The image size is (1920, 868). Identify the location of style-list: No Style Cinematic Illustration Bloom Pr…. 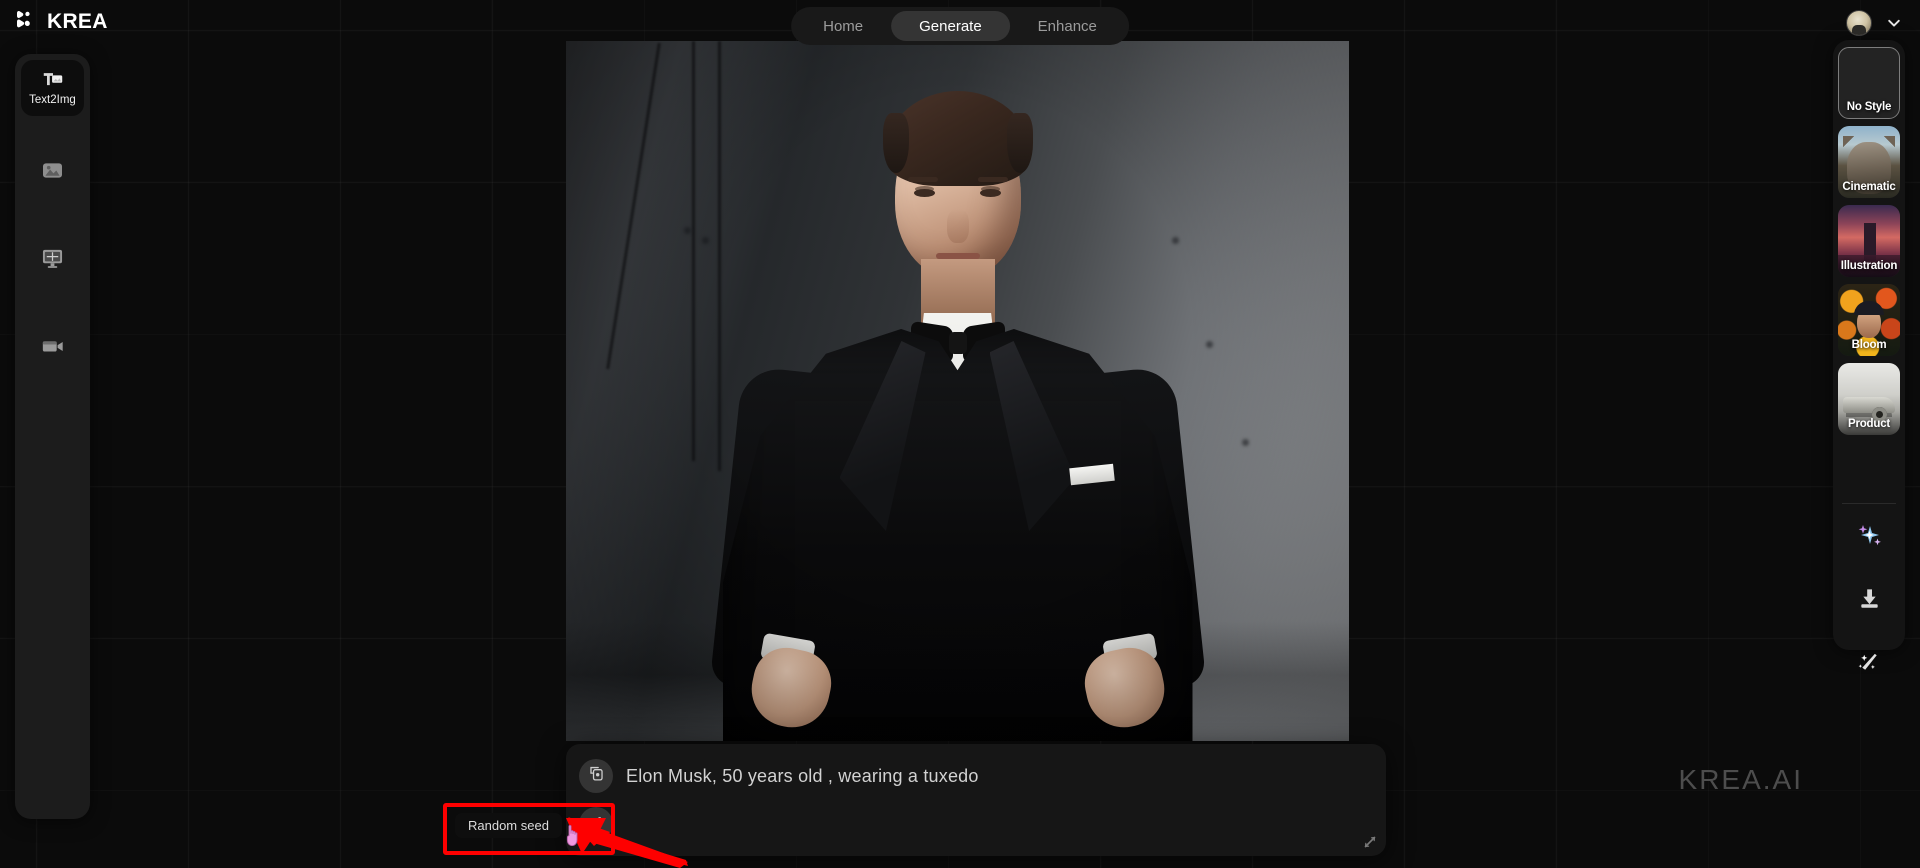
(1869, 241).